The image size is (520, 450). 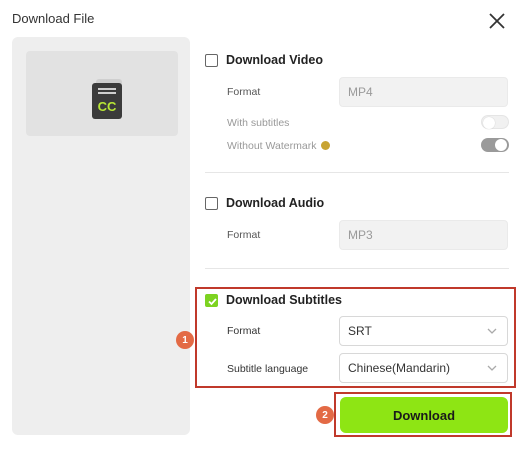 What do you see at coordinates (495, 145) in the screenshot?
I see `without-watermark-toggle` at bounding box center [495, 145].